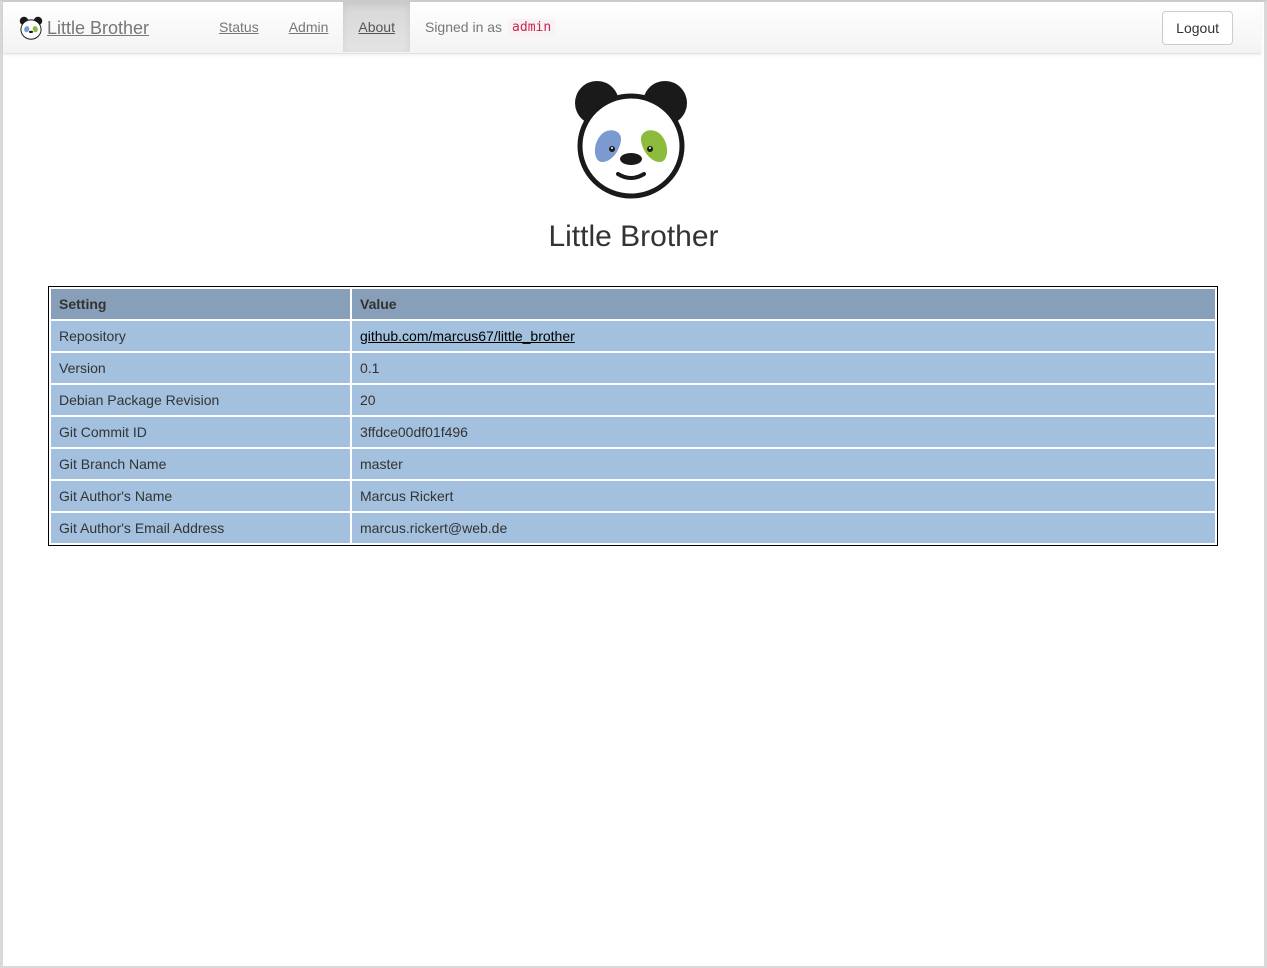 The height and width of the screenshot is (968, 1267). I want to click on column-header-setting: Setting, so click(200, 304).